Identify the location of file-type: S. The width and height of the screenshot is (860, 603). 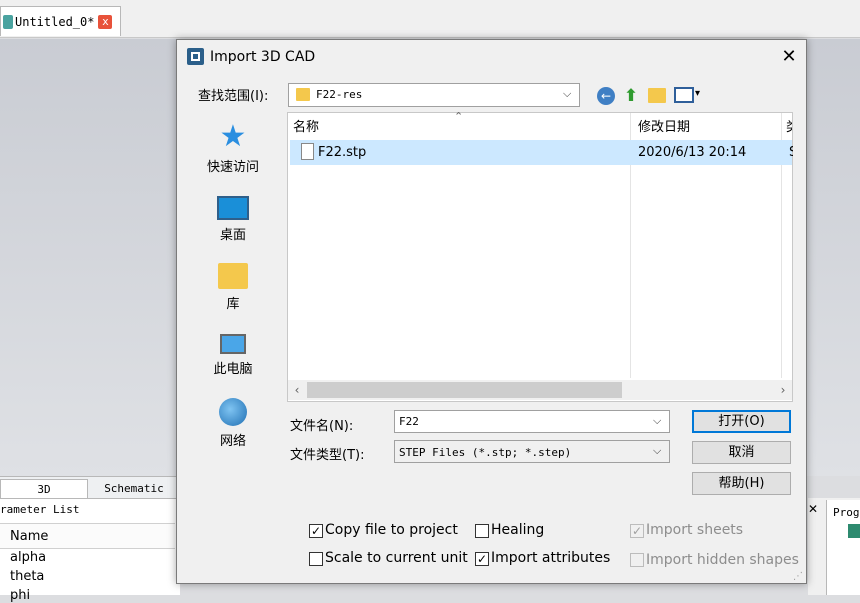
(791, 152).